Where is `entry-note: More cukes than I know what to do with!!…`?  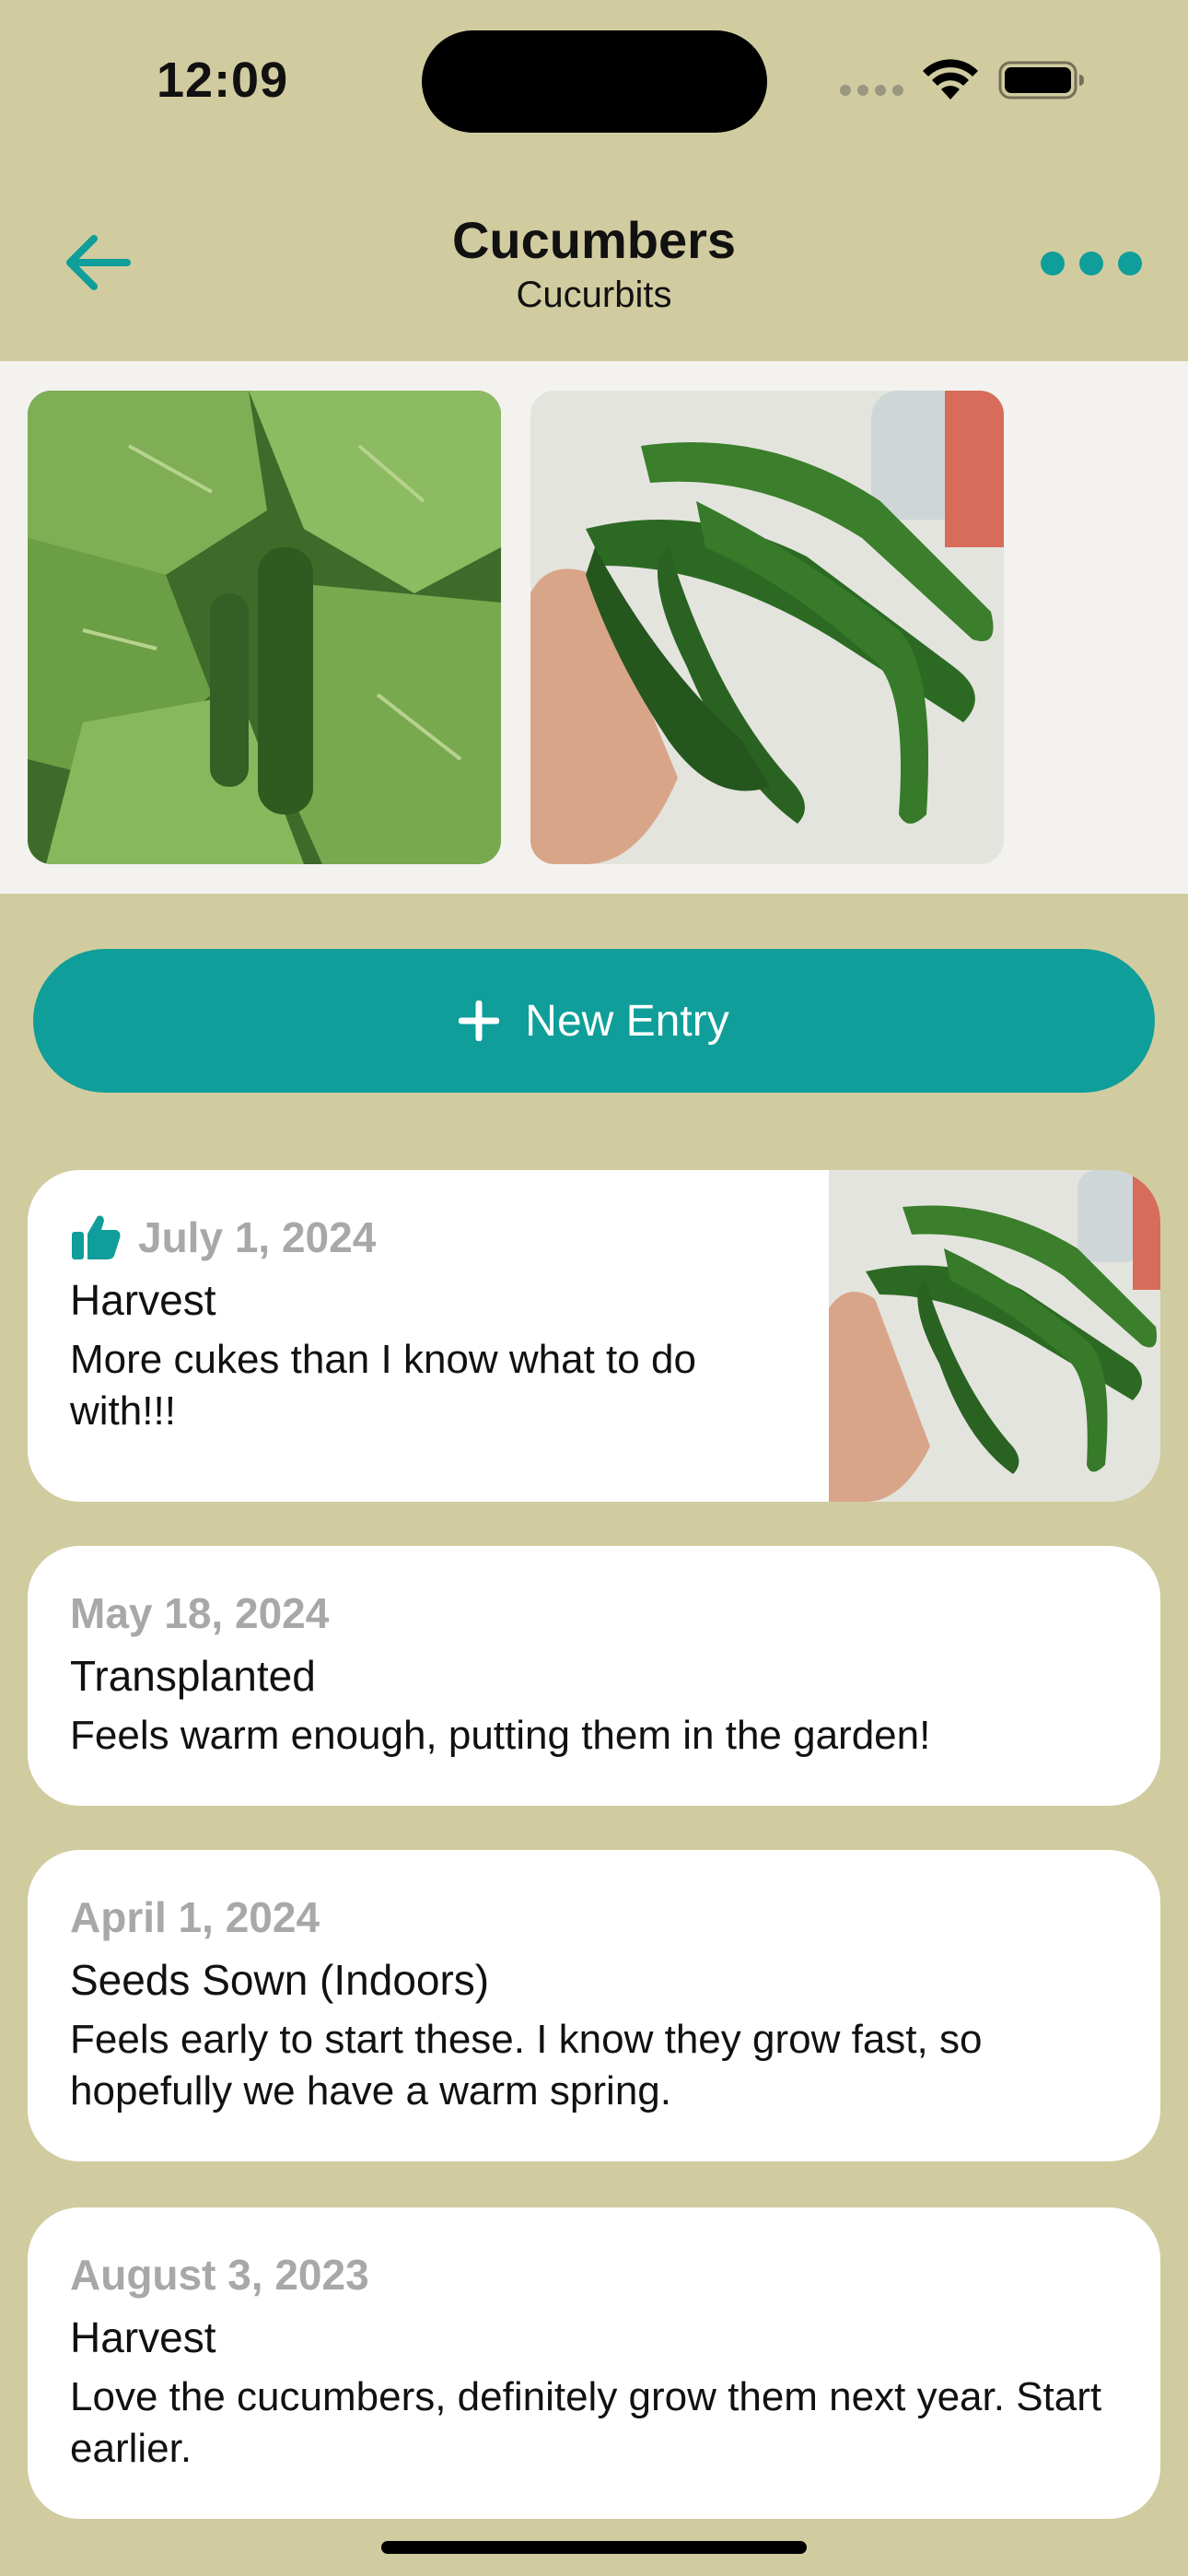 entry-note: More cukes than I know what to do with!!… is located at coordinates (383, 1385).